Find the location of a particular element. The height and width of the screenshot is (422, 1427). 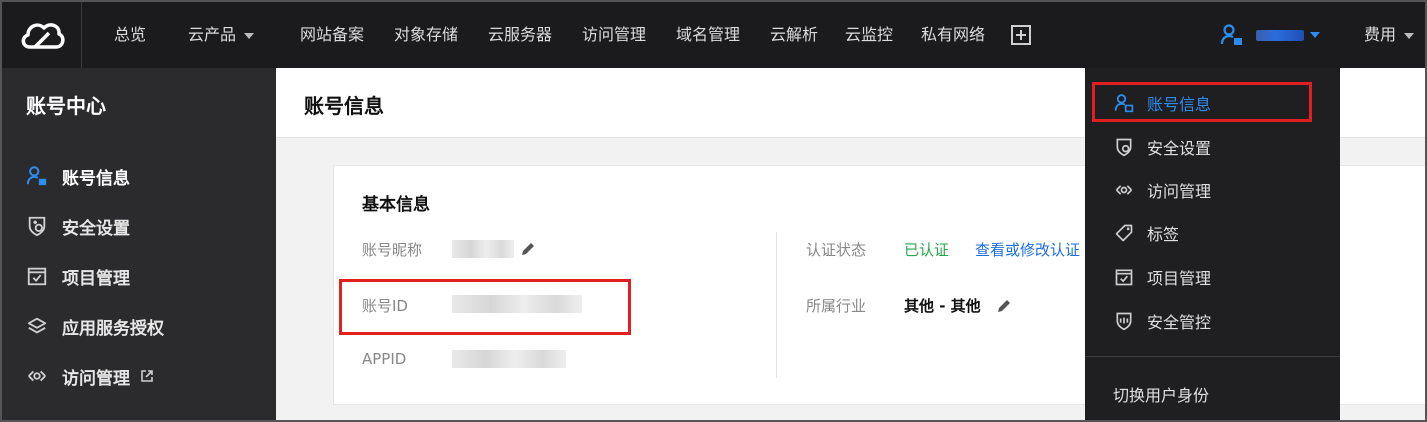

nav-object-storage: 对象存储 is located at coordinates (426, 35).